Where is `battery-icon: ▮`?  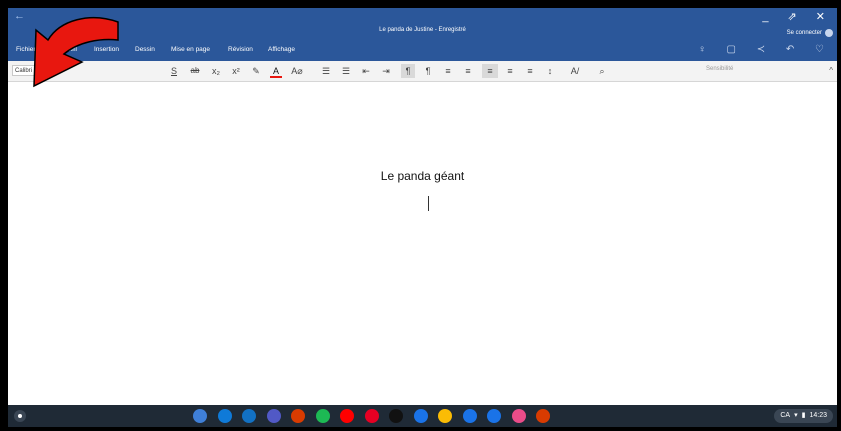 battery-icon: ▮ is located at coordinates (803, 415).